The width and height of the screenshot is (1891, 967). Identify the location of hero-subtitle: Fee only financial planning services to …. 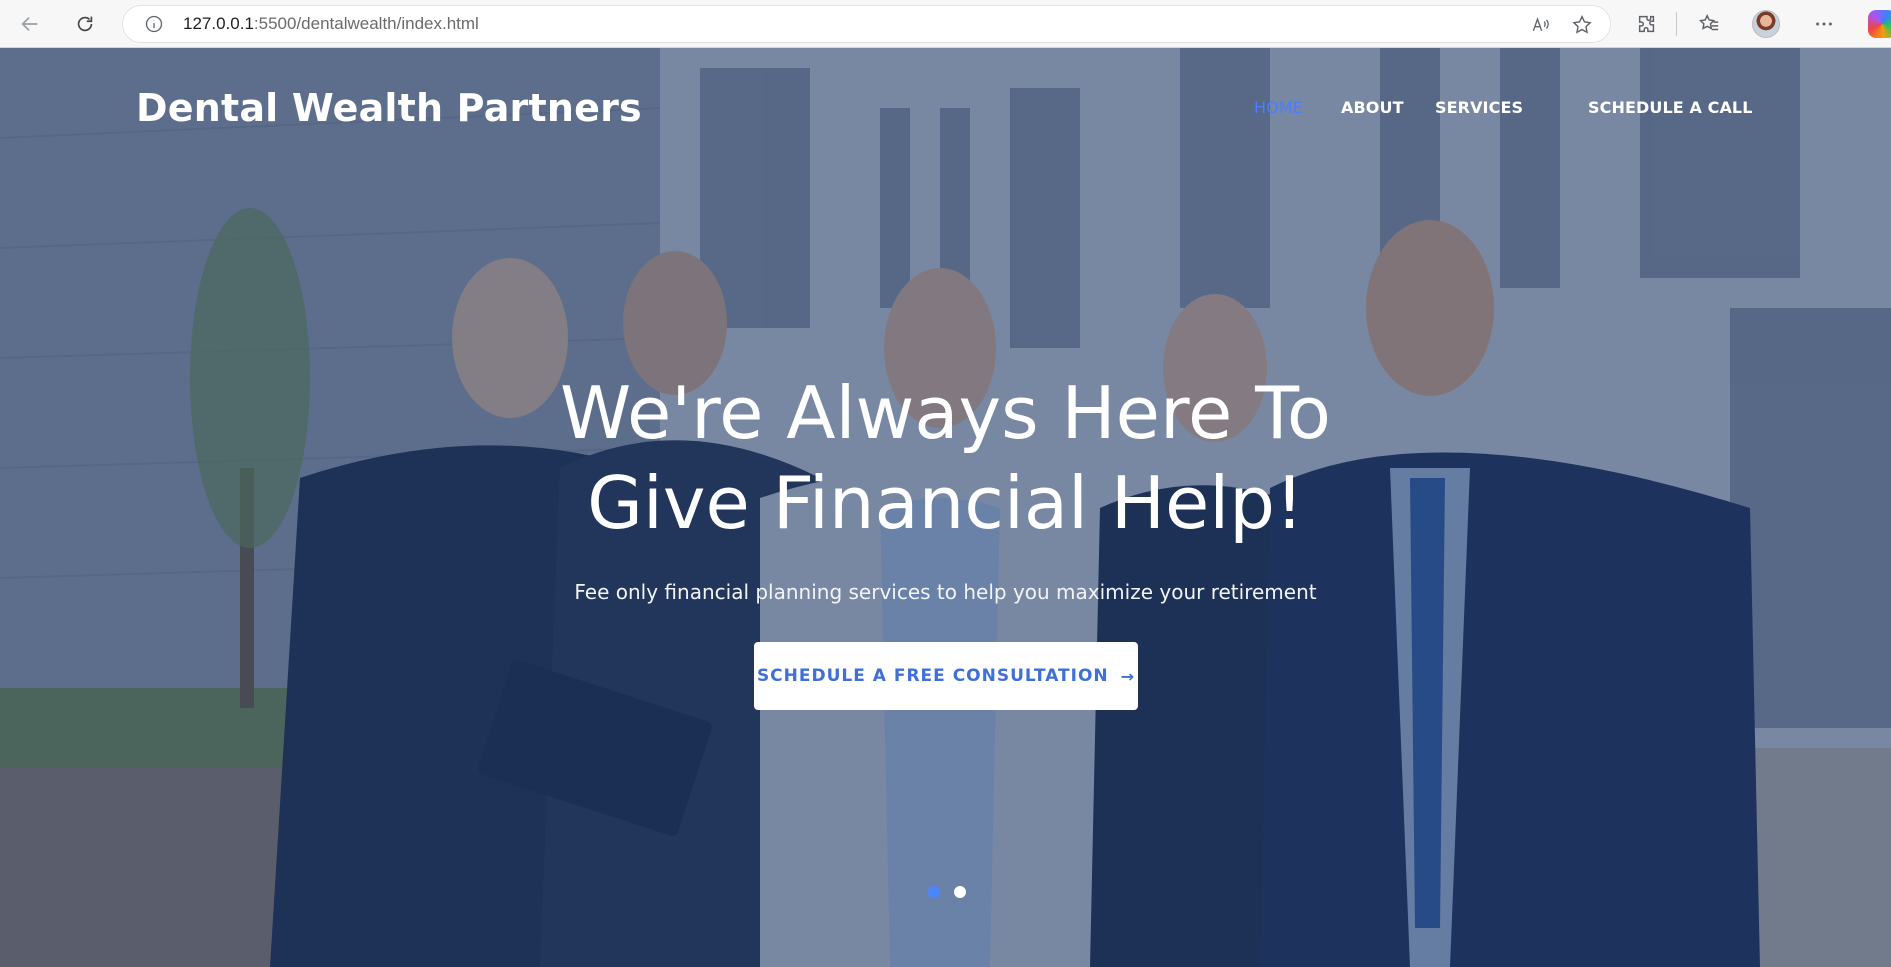
(945, 592).